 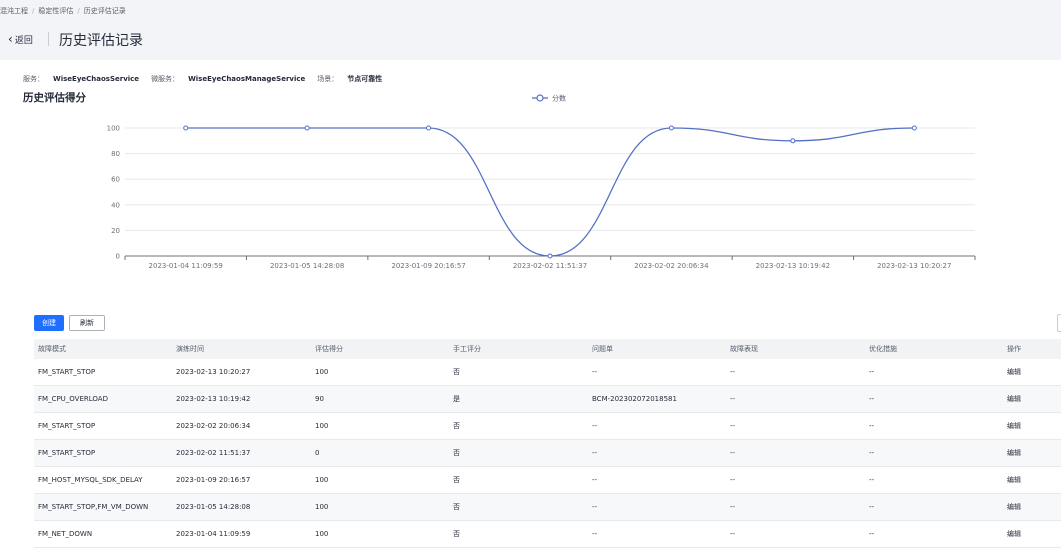 I want to click on x-tick-label: 2023-01-04 11:09:59, so click(x=186, y=266).